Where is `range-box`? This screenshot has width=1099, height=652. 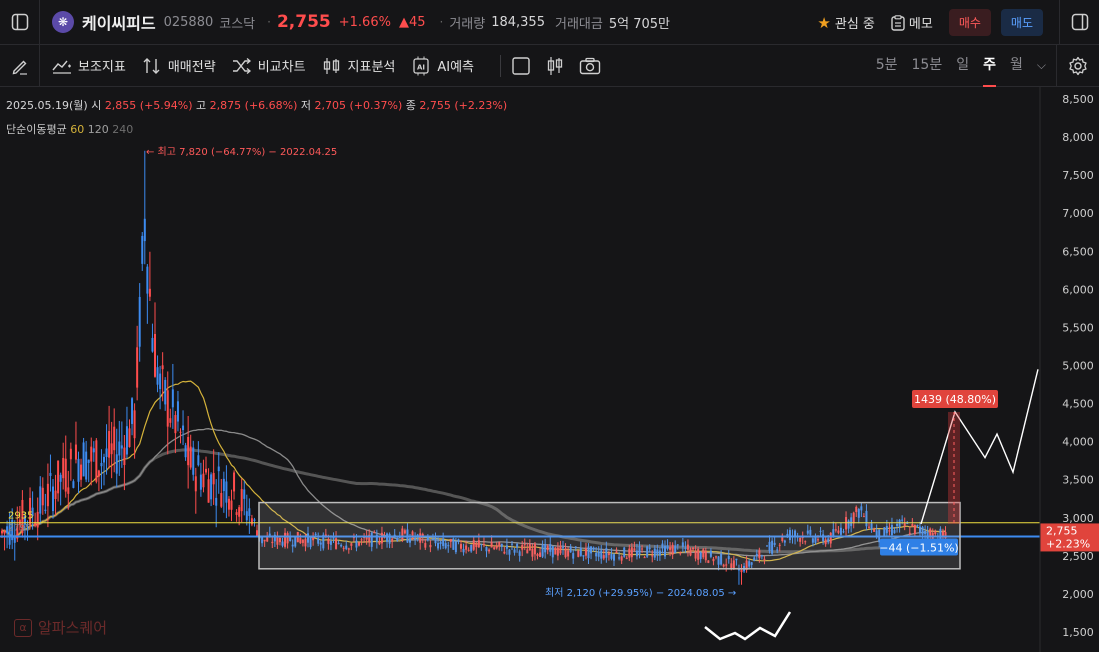
range-box is located at coordinates (609, 535).